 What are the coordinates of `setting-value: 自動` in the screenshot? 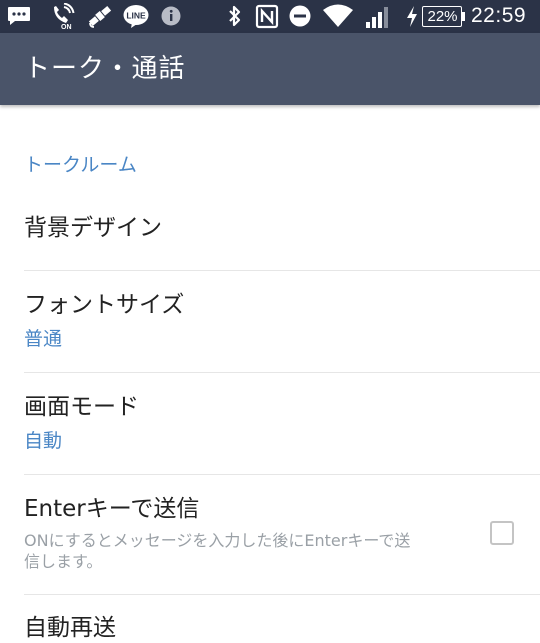 It's located at (43, 441).